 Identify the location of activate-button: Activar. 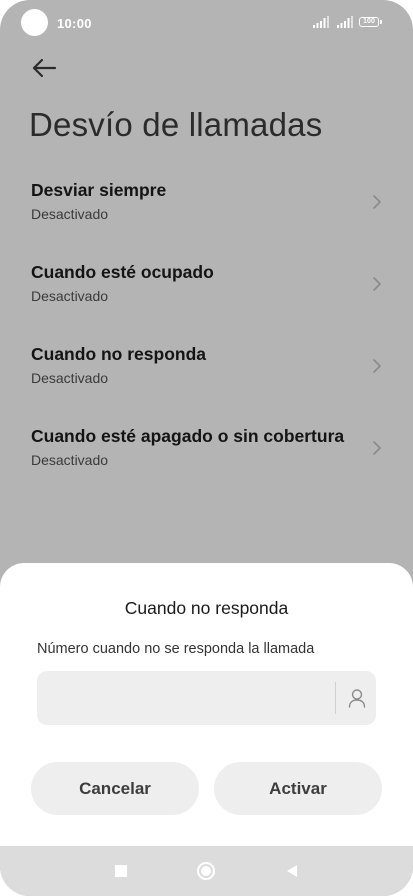
(298, 788).